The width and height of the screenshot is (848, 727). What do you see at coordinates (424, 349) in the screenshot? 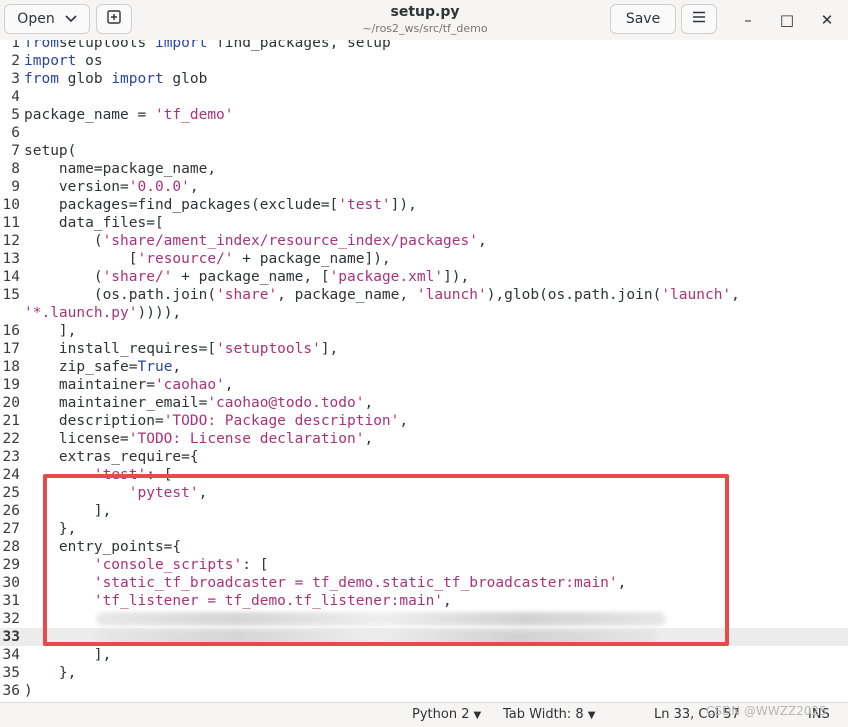
I see `code-line: 17 install_requires=['setuptools'],` at bounding box center [424, 349].